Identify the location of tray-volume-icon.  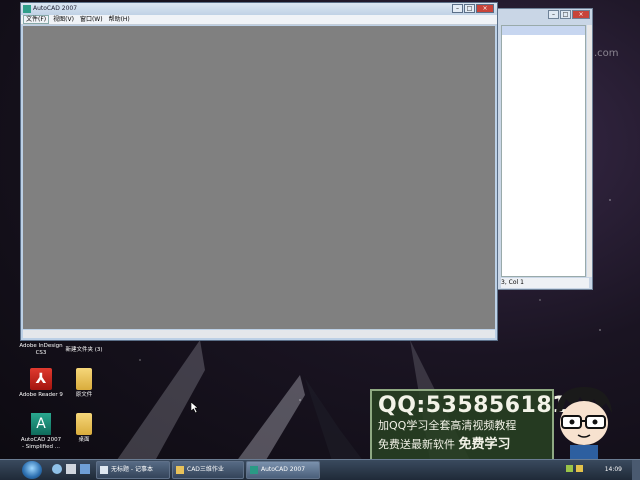
(579, 468).